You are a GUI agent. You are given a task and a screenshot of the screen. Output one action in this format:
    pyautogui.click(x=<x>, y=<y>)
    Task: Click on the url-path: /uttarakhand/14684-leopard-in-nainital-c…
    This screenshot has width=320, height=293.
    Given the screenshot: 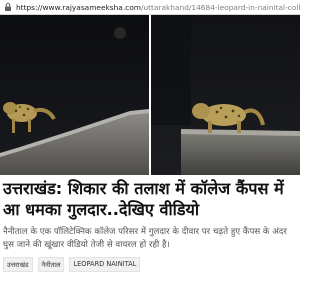 What is the action you would take?
    pyautogui.click(x=220, y=7)
    